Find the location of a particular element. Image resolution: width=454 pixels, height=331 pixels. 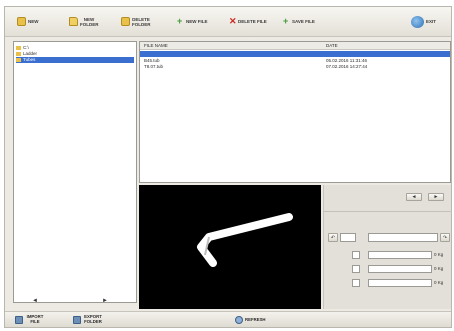

export-folder-button: EXPORT FOLDER is located at coordinates (88, 320).